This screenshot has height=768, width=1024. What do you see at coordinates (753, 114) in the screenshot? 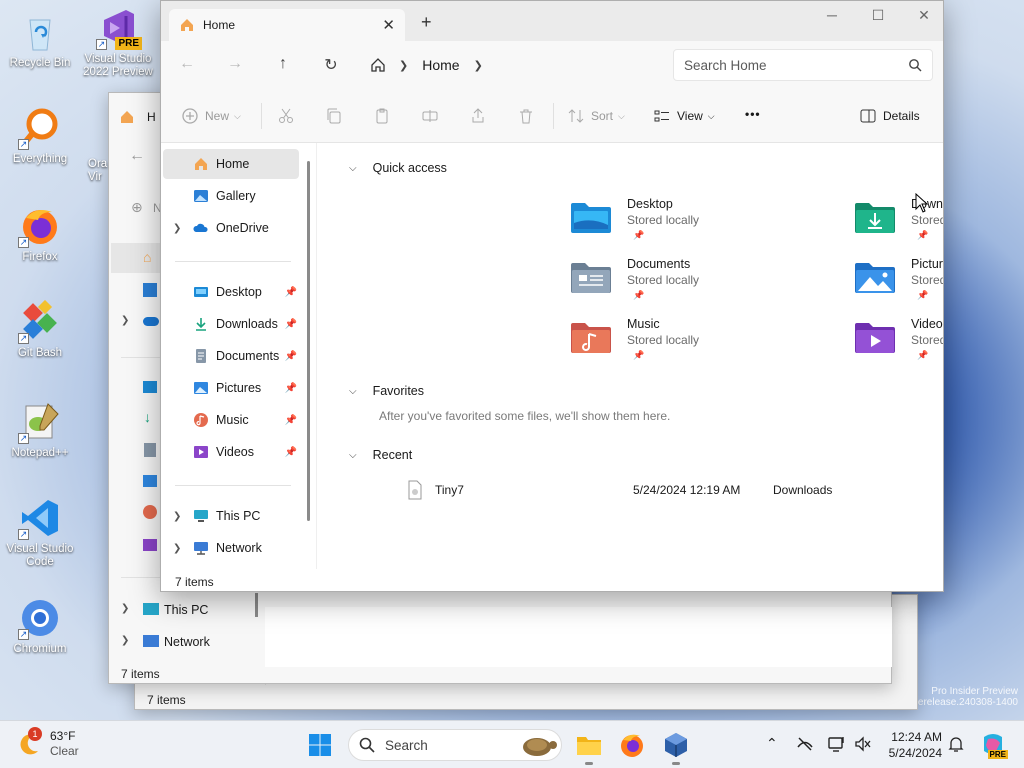
I see `see-more-button: •••` at bounding box center [753, 114].